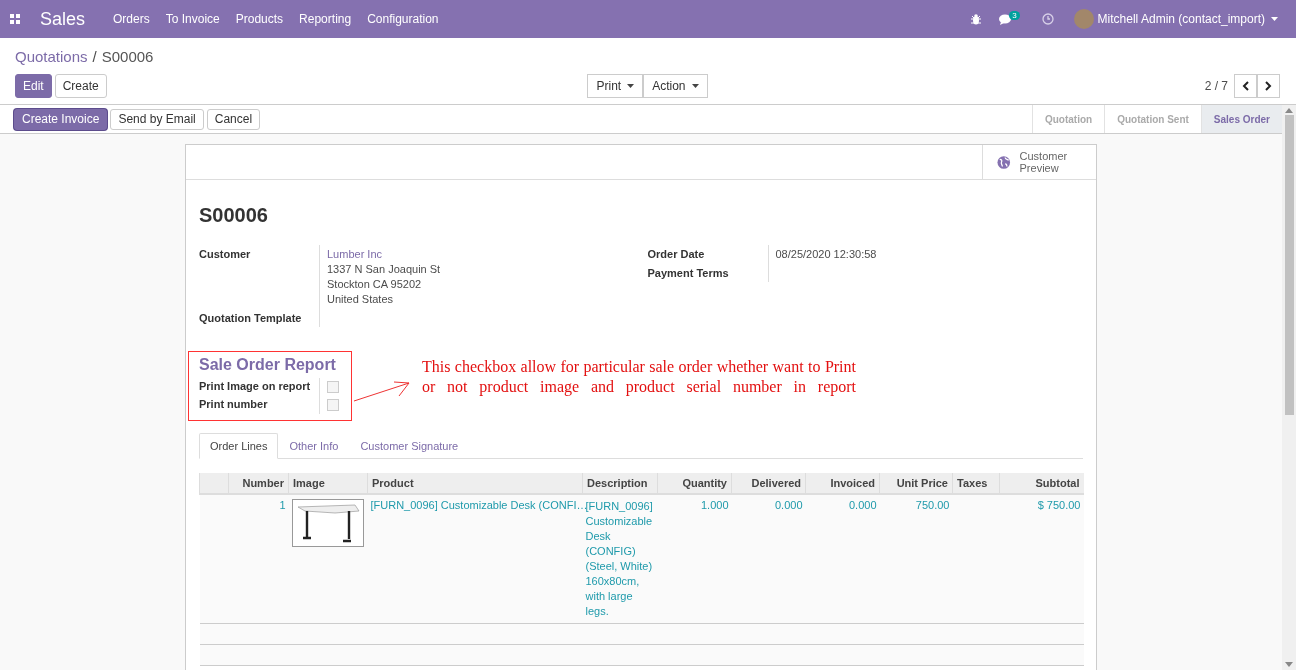 The height and width of the screenshot is (670, 1296). I want to click on globe-icon, so click(1004, 162).